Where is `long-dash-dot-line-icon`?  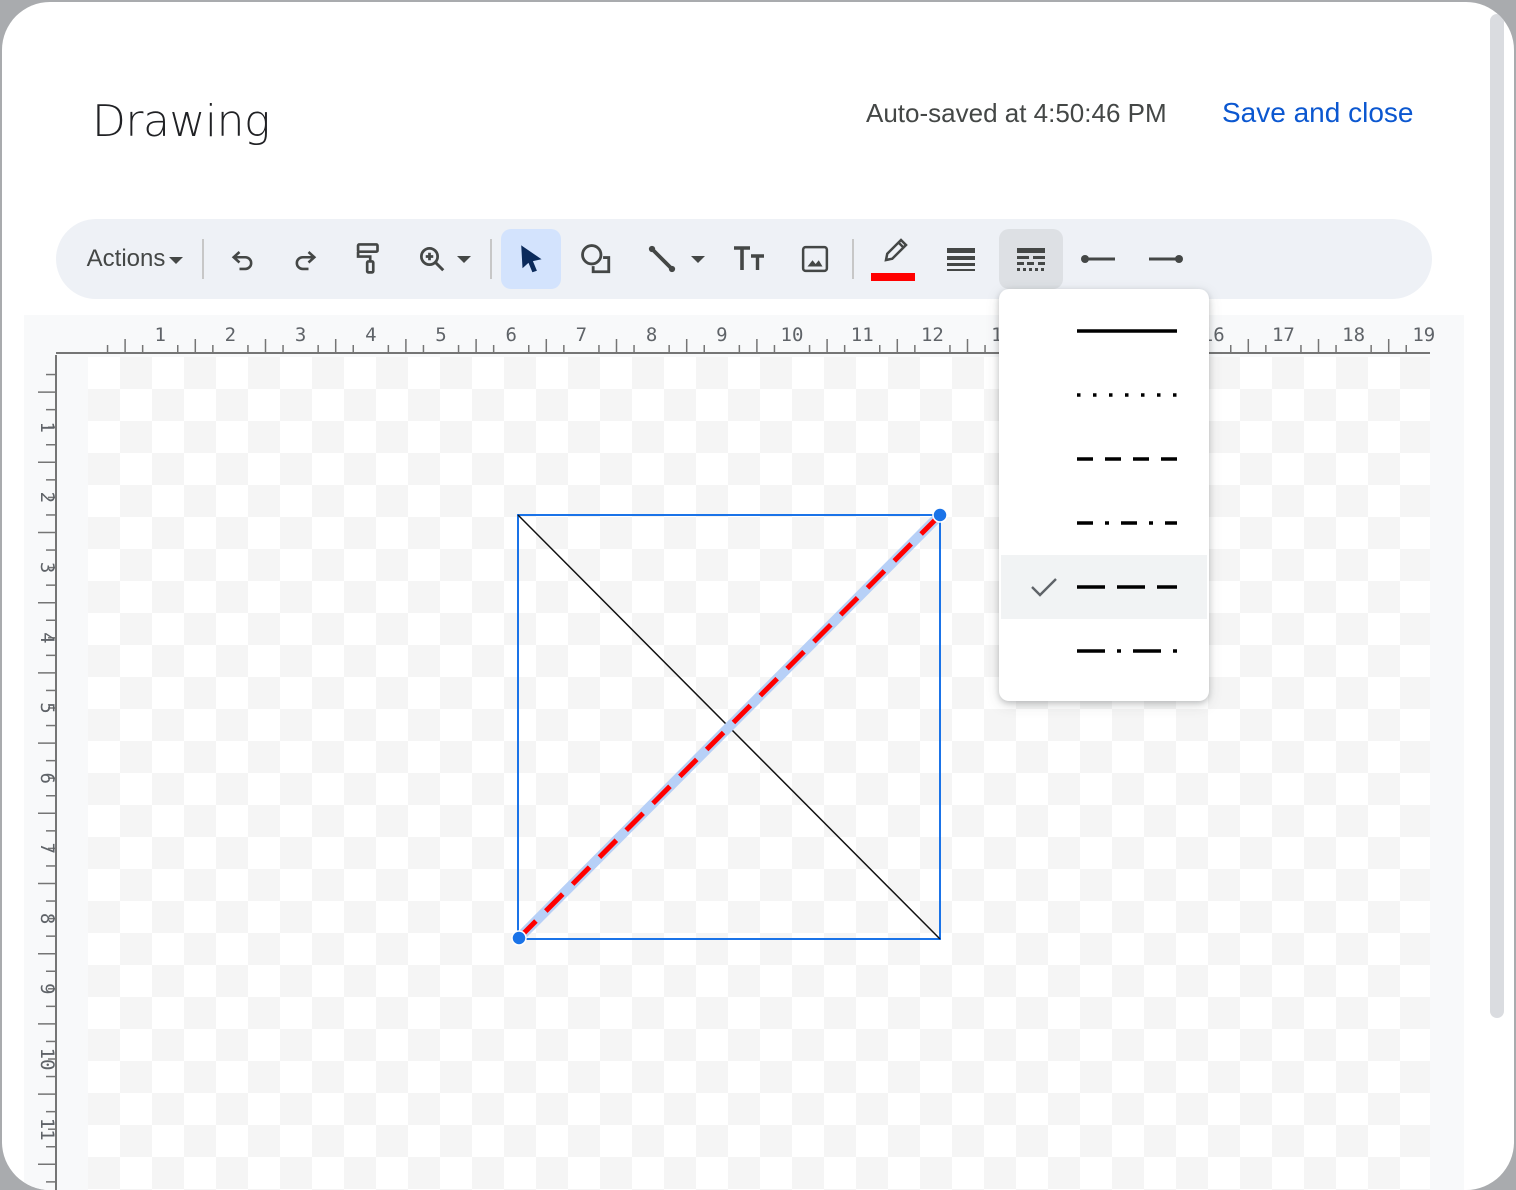 long-dash-dot-line-icon is located at coordinates (1127, 651).